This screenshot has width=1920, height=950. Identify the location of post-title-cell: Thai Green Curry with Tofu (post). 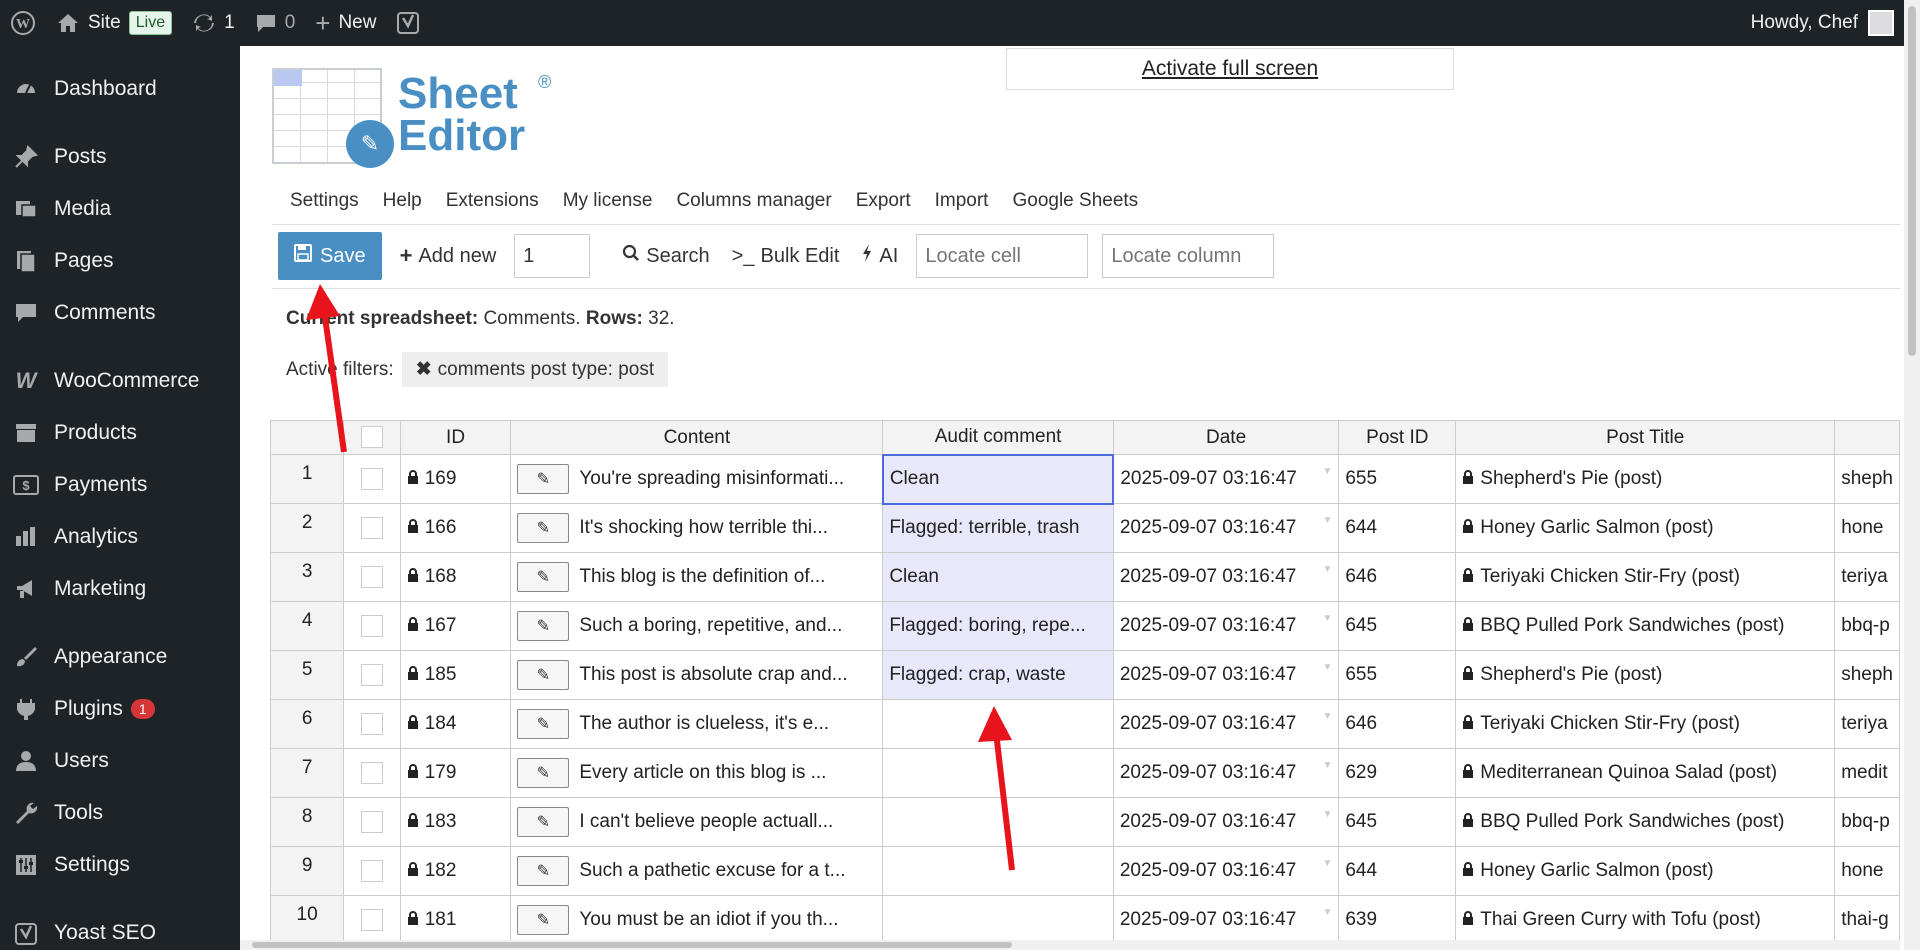
(1645, 920).